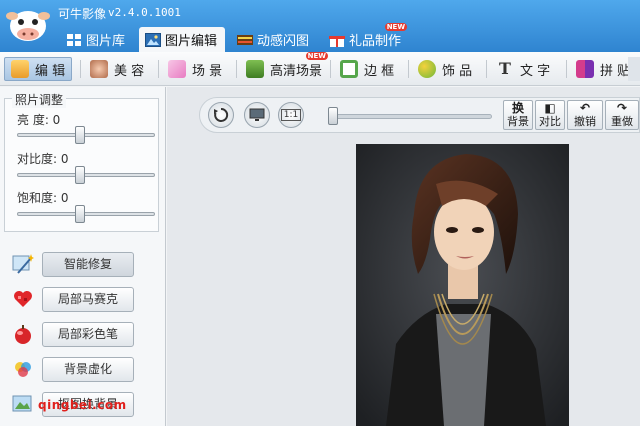  Describe the element at coordinates (20, 69) in the screenshot. I see `edit-icon` at that location.